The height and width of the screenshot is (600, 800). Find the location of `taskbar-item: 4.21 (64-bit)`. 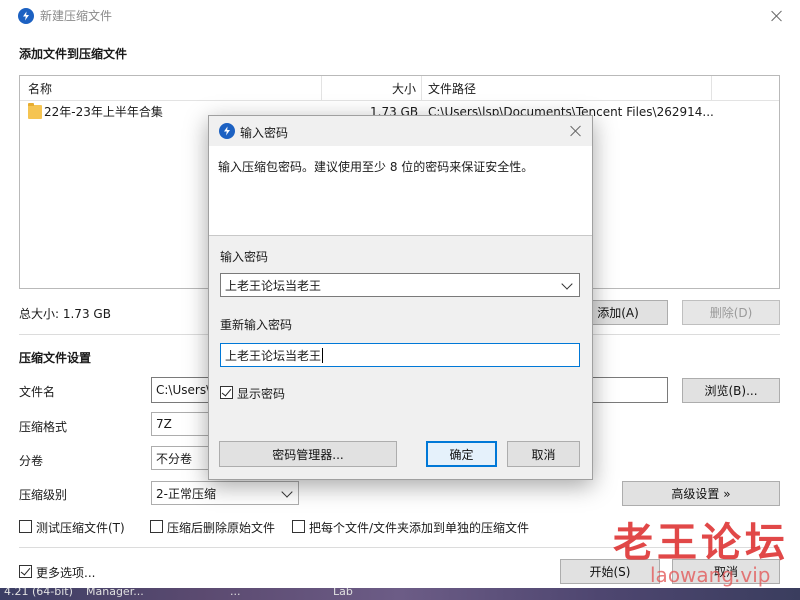

taskbar-item: 4.21 (64-bit) is located at coordinates (38, 593).